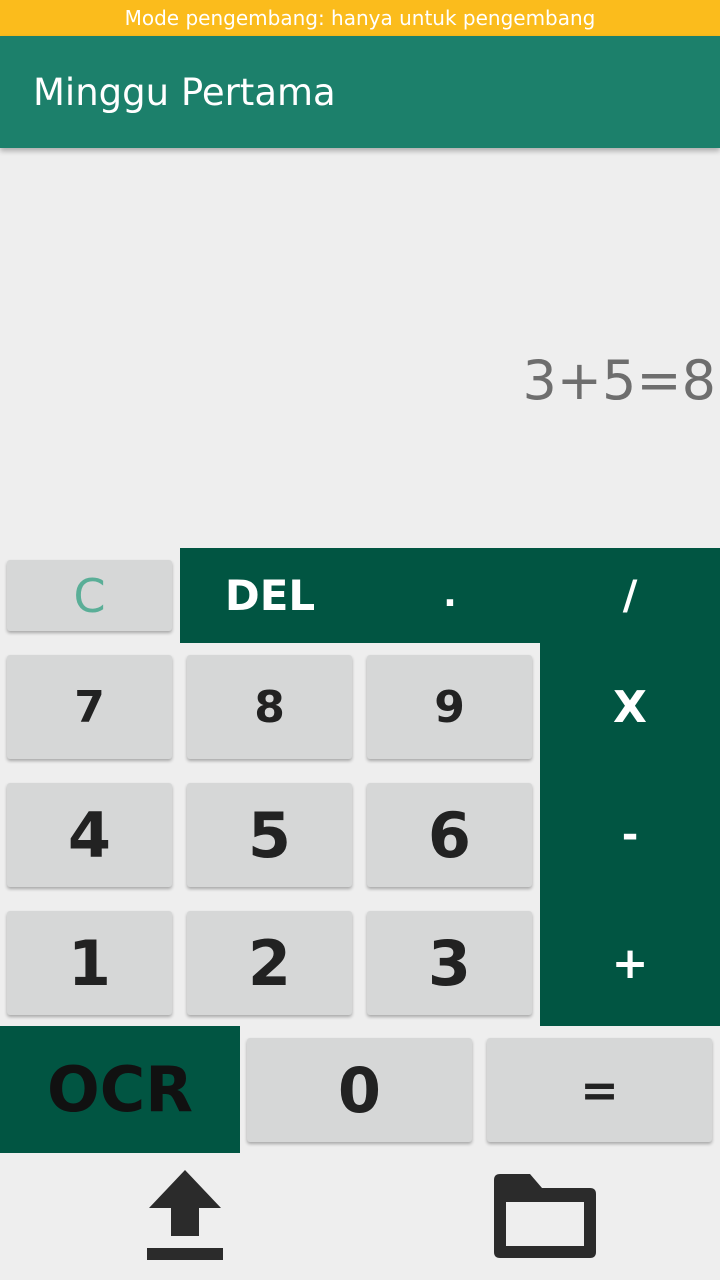 This screenshot has width=720, height=1280. I want to click on decimal-point-button: ., so click(450, 608).